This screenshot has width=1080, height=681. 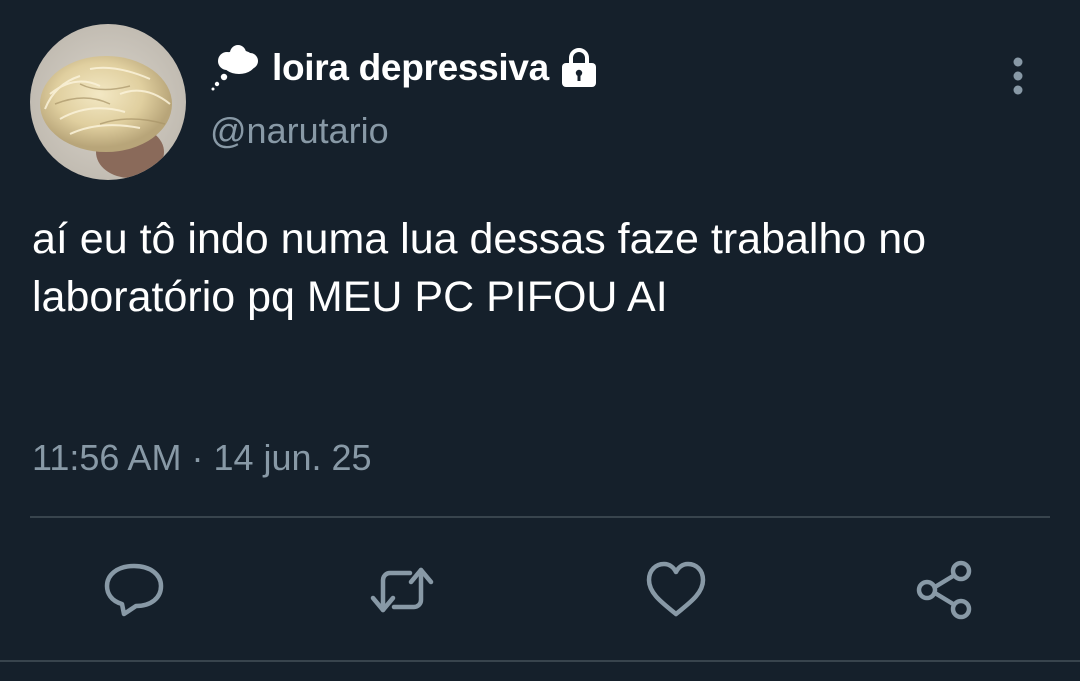 I want to click on share-button, so click(x=944, y=590).